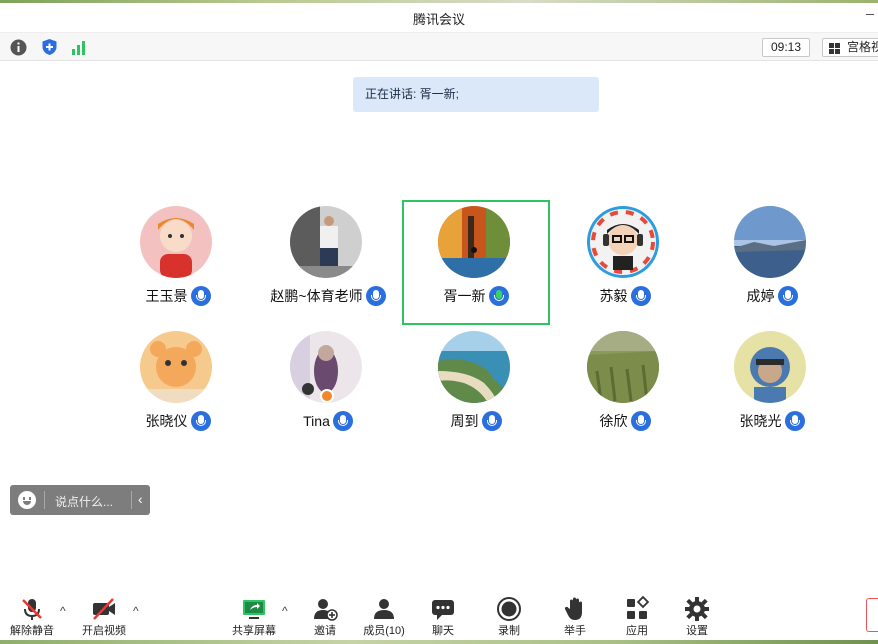  What do you see at coordinates (613, 421) in the screenshot?
I see `participant-name: 徐欣` at bounding box center [613, 421].